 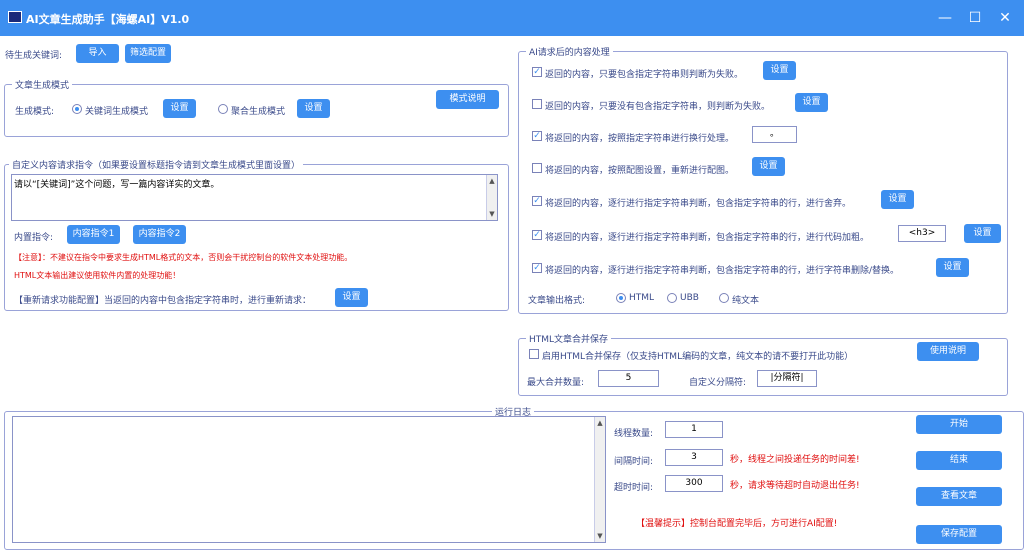 I want to click on mode-help-button: 模式说明, so click(x=467, y=99).